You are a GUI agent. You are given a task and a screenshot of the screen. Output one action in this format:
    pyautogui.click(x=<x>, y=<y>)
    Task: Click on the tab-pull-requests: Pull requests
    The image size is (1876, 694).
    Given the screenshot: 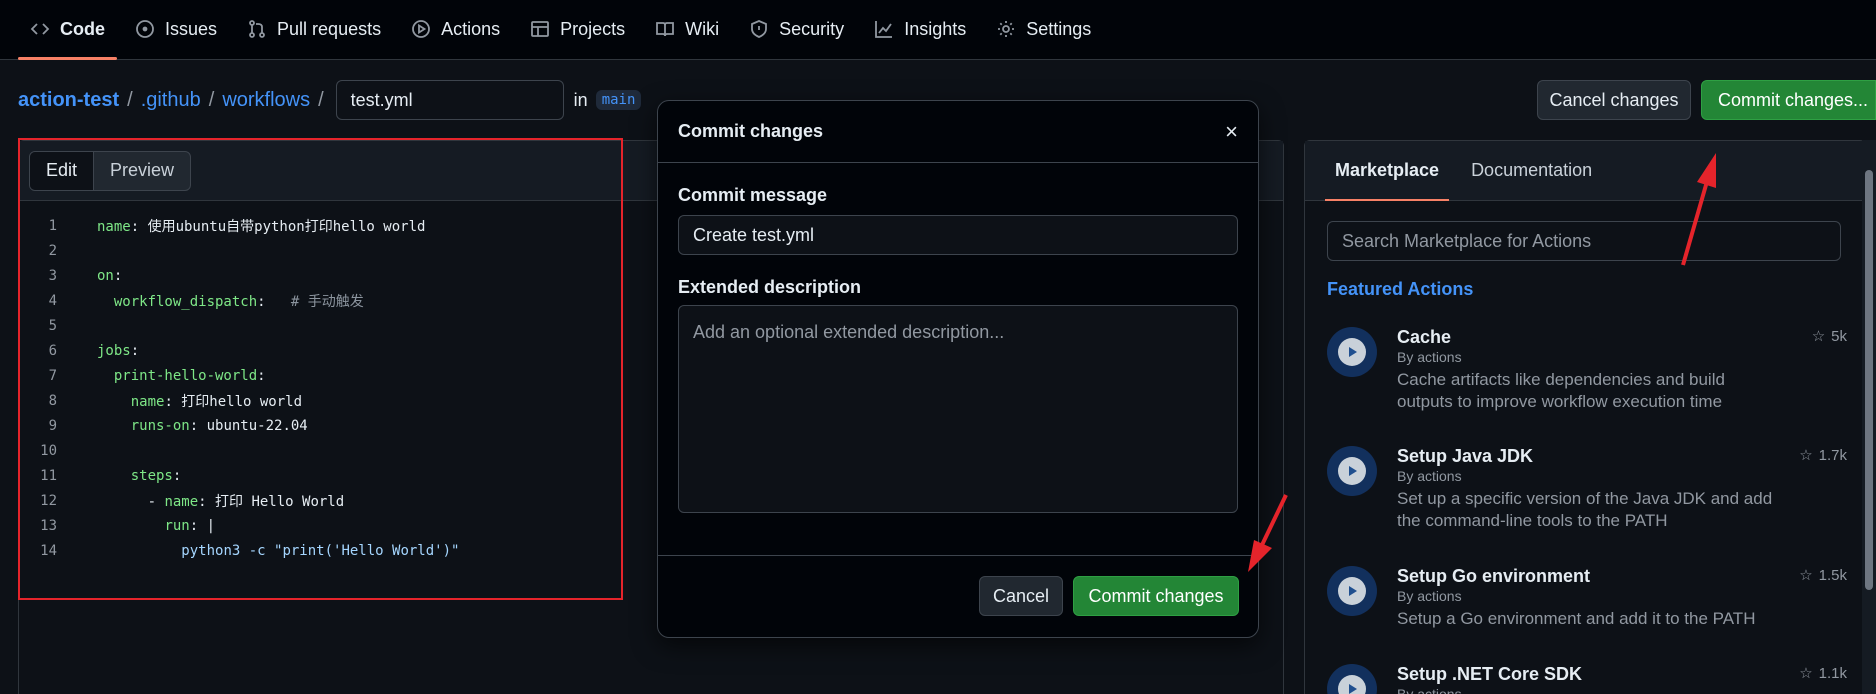 What is the action you would take?
    pyautogui.click(x=314, y=29)
    